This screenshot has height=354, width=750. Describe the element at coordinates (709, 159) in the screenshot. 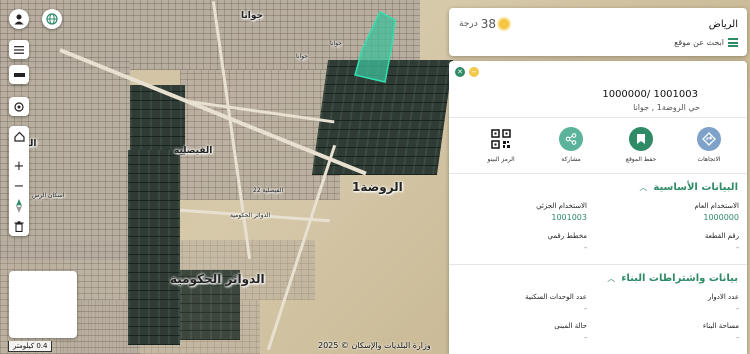

I see `directions-label: الاتجاهات` at that location.